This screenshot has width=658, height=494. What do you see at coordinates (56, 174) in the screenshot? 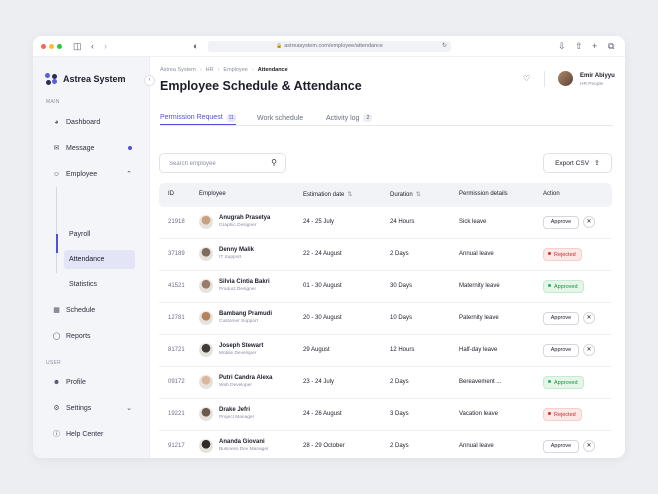
I see `employee-icon: ☺` at bounding box center [56, 174].